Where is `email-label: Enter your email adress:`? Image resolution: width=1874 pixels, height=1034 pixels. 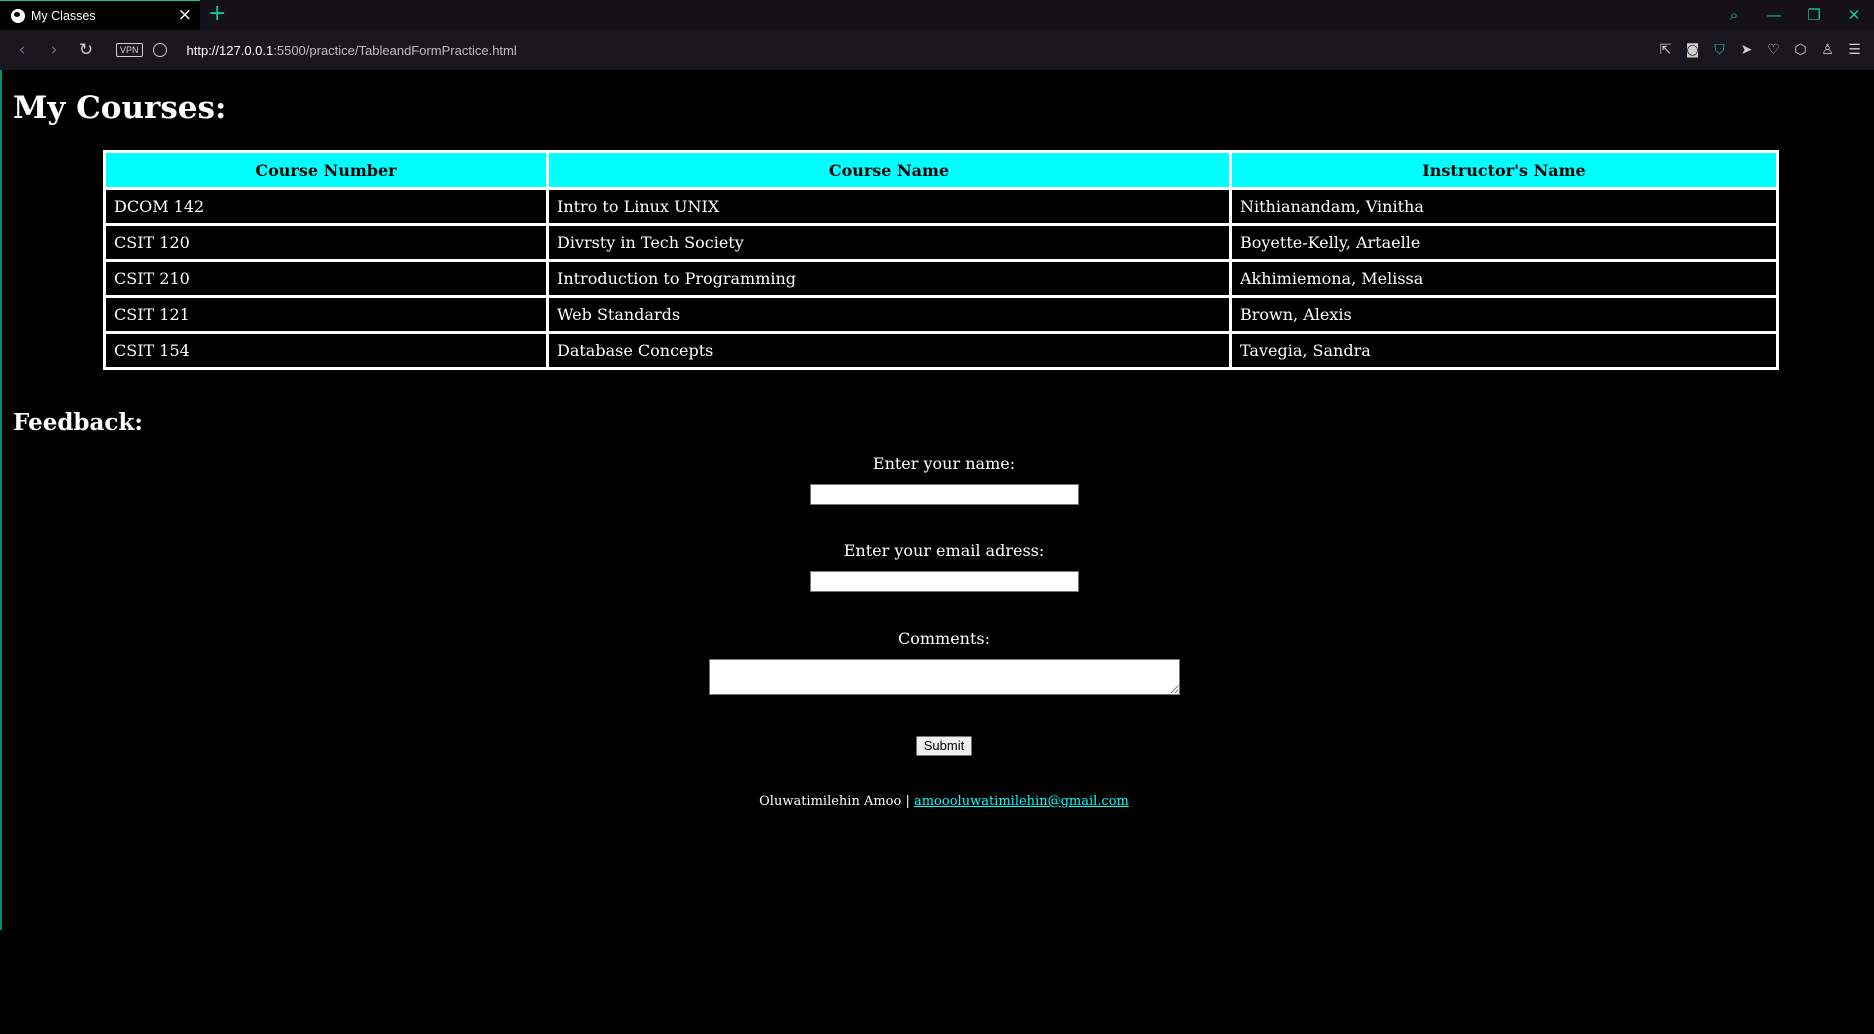 email-label: Enter your email adress: is located at coordinates (944, 550).